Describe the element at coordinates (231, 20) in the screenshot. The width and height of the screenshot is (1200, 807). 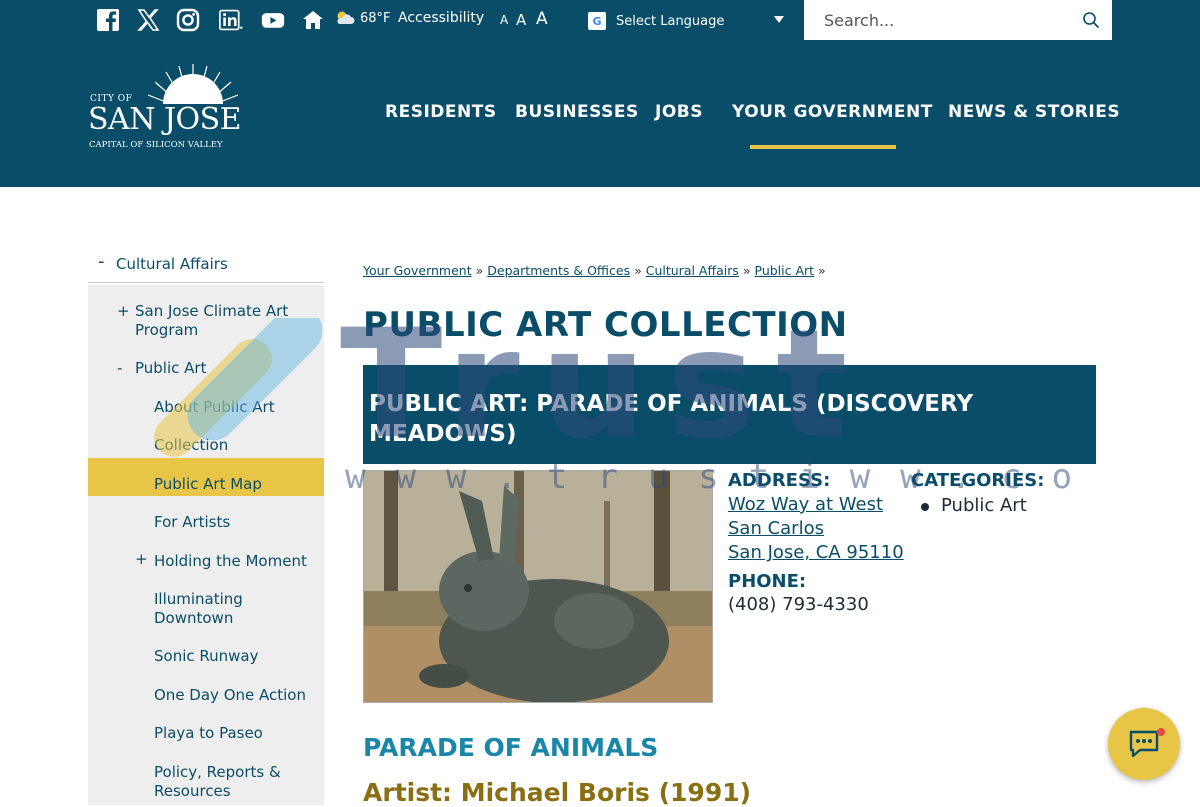
I see `linkedin-icon` at that location.